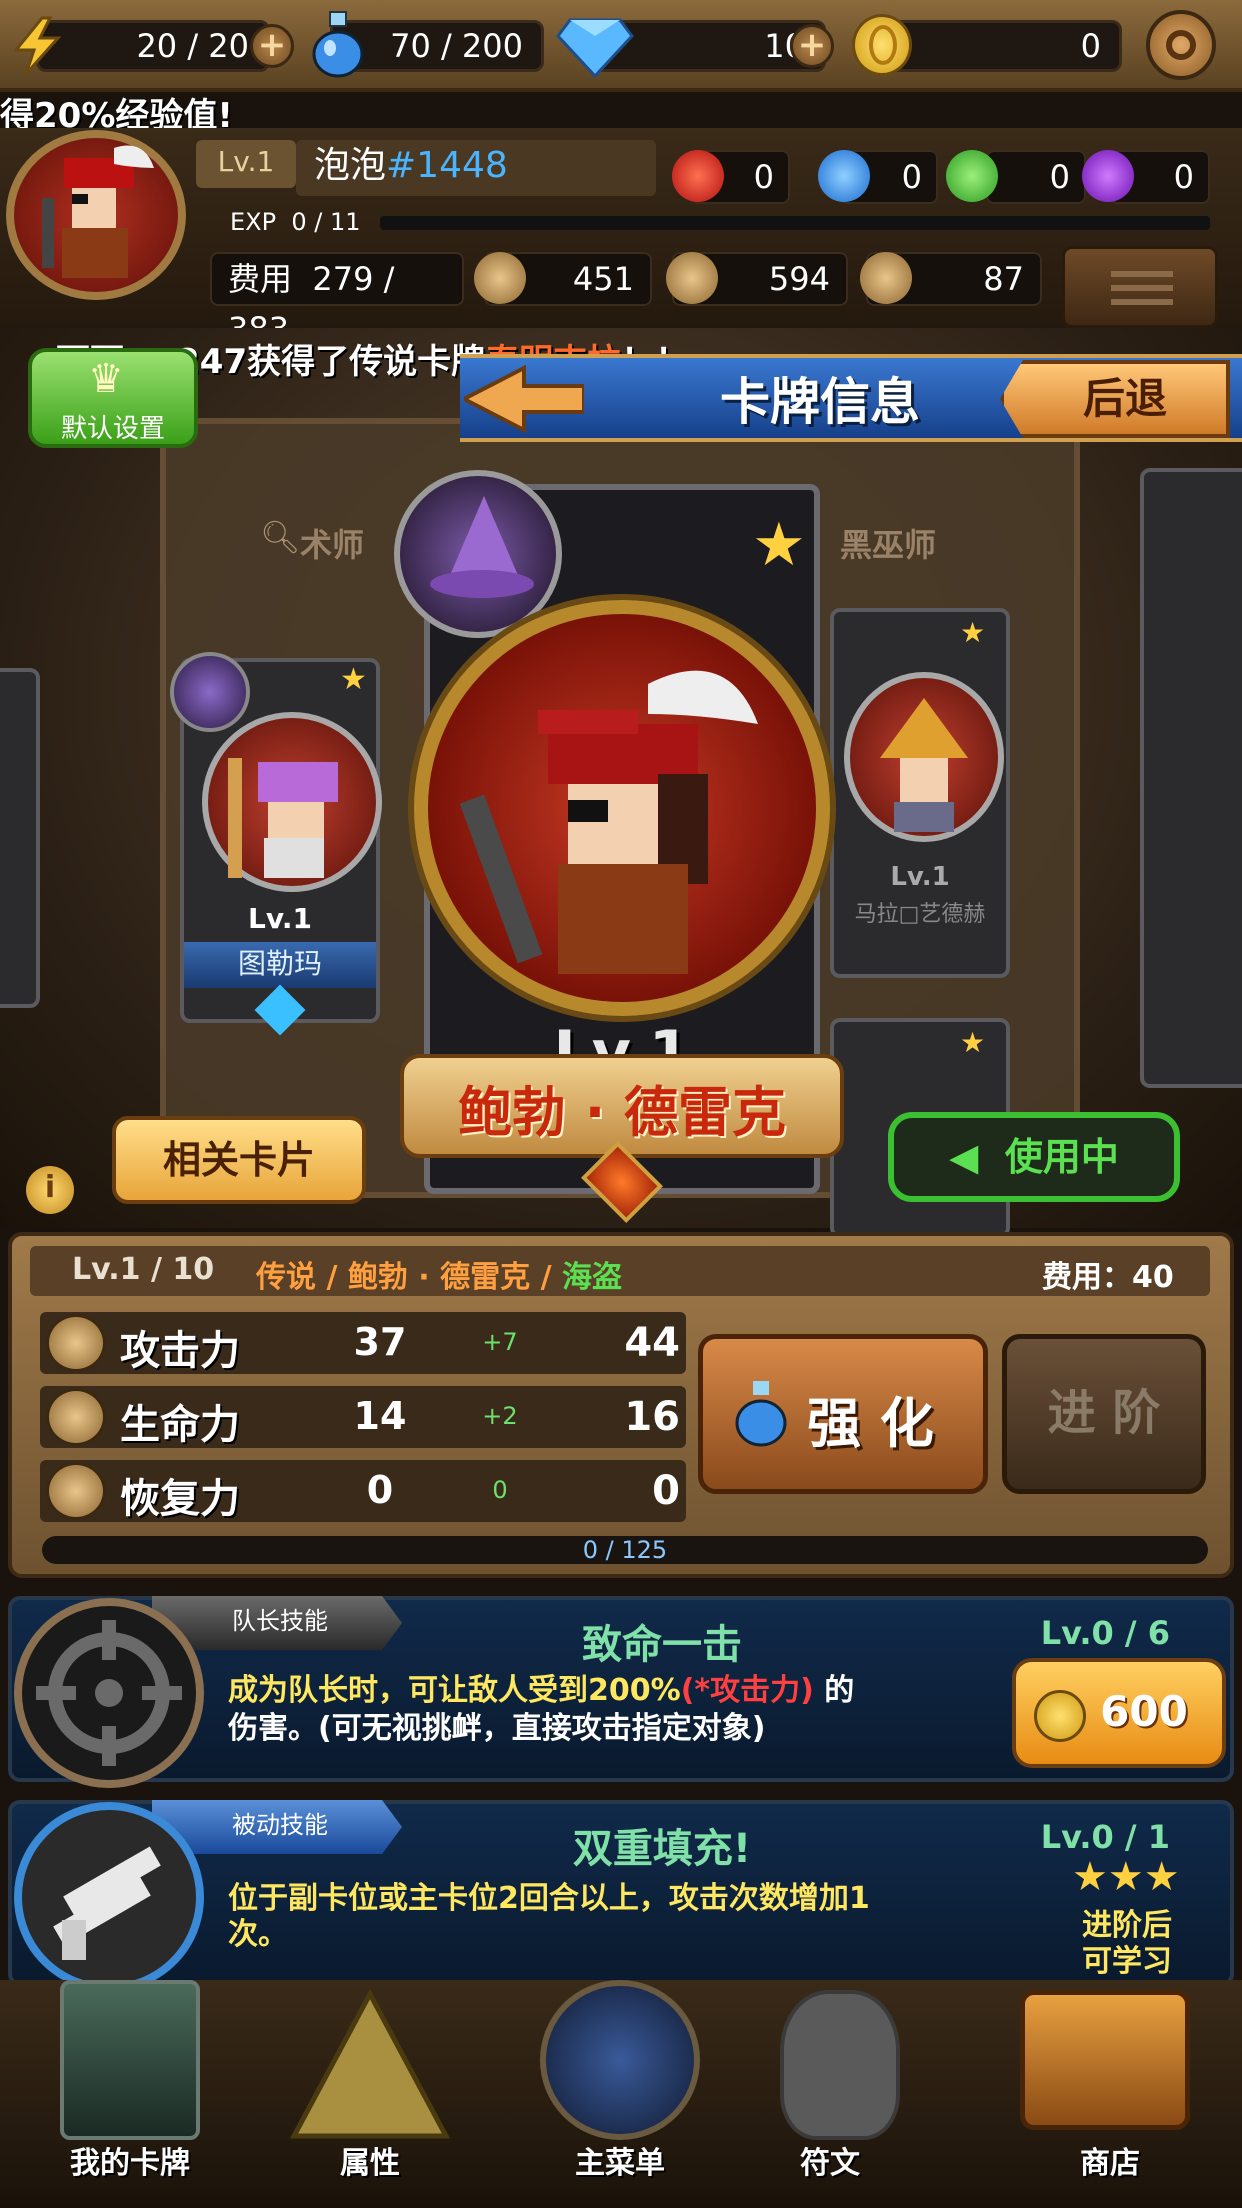 This screenshot has width=1242, height=2208. Describe the element at coordinates (20, 838) in the screenshot. I see `card-far-left` at that location.